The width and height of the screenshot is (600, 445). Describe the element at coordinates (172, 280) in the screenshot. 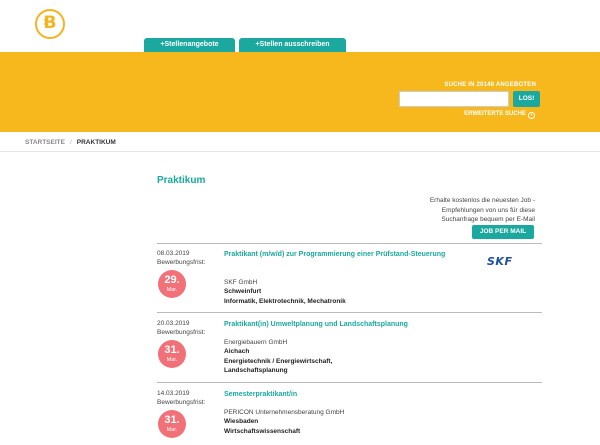

I see `deadline-day: 29.` at that location.